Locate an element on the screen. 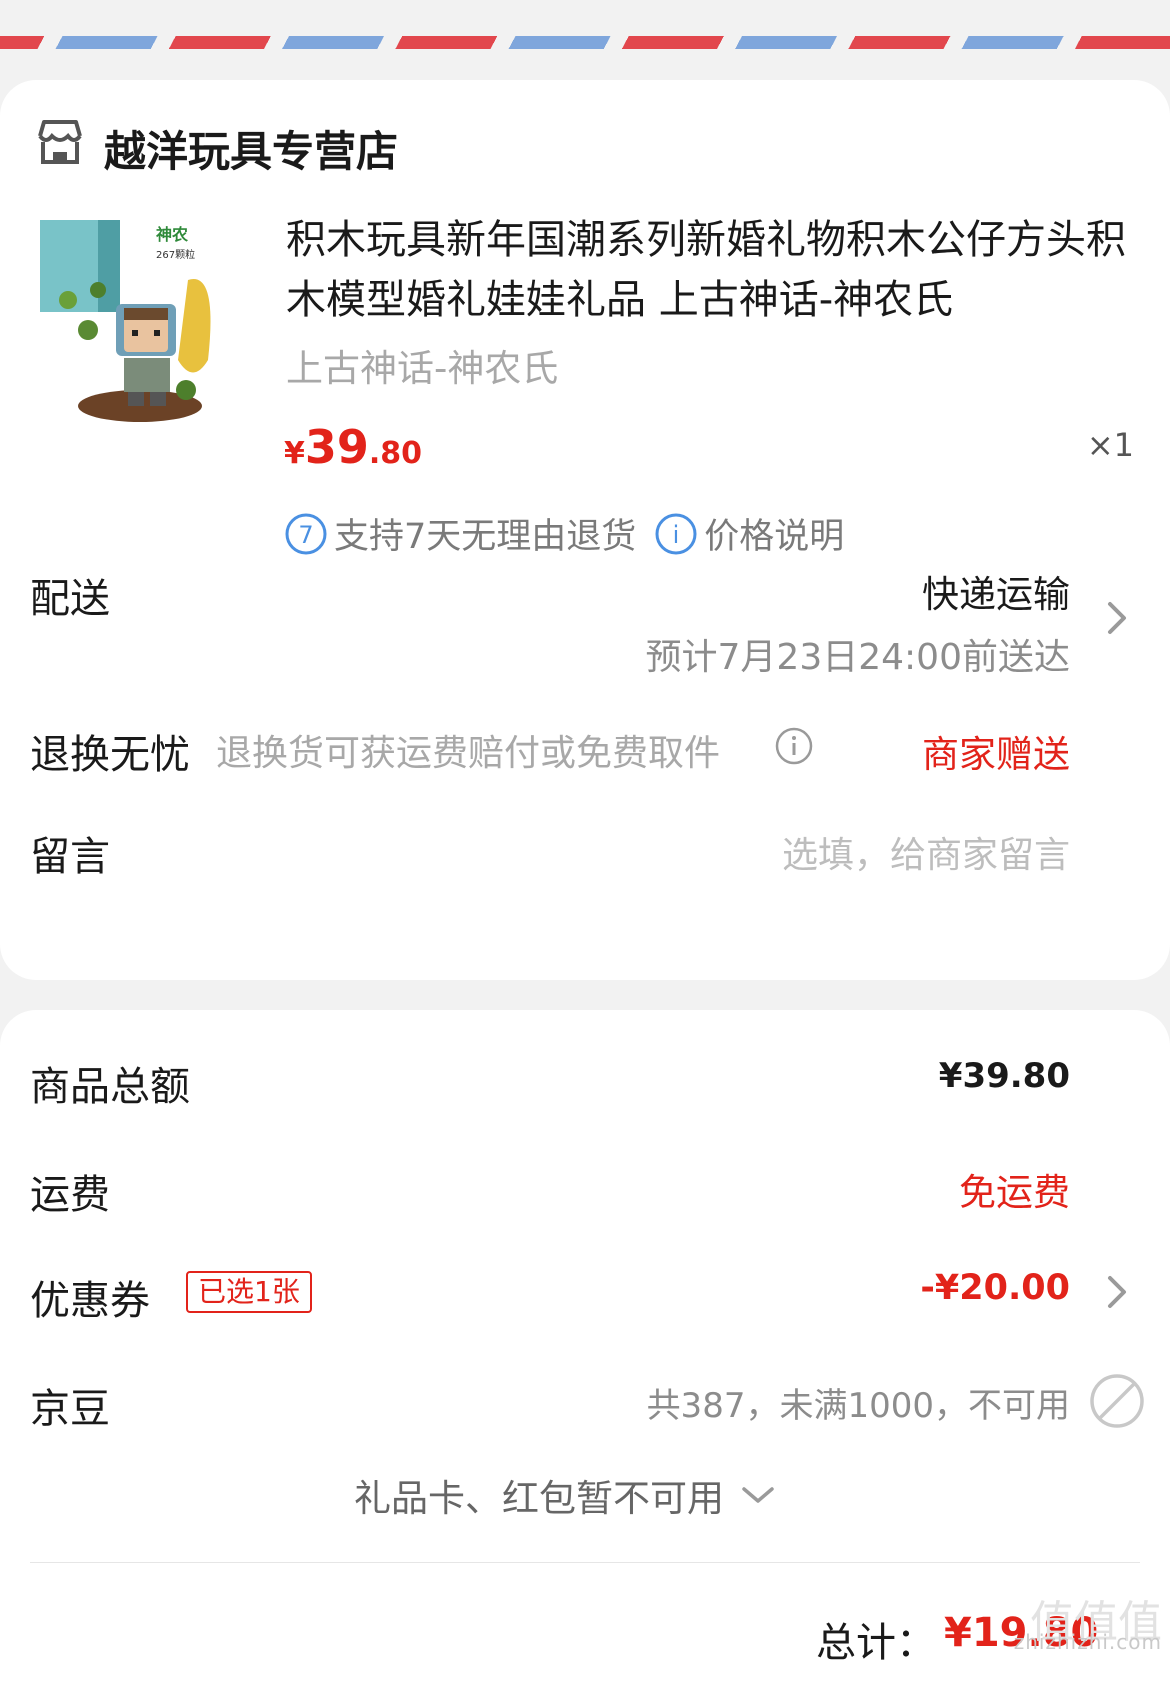 This screenshot has width=1170, height=1694. price-symbol: ¥ is located at coordinates (294, 453).